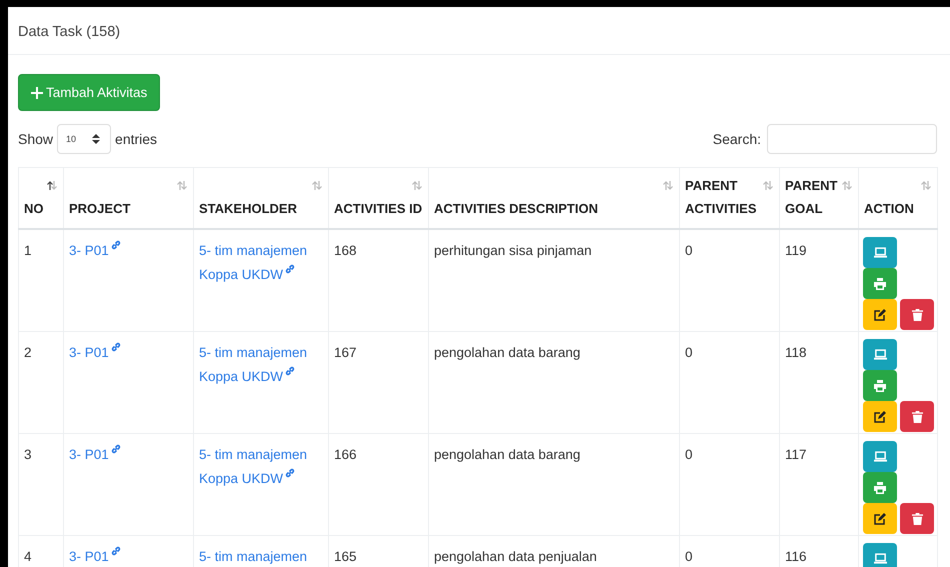  Describe the element at coordinates (28, 454) in the screenshot. I see `row-number: 3` at that location.